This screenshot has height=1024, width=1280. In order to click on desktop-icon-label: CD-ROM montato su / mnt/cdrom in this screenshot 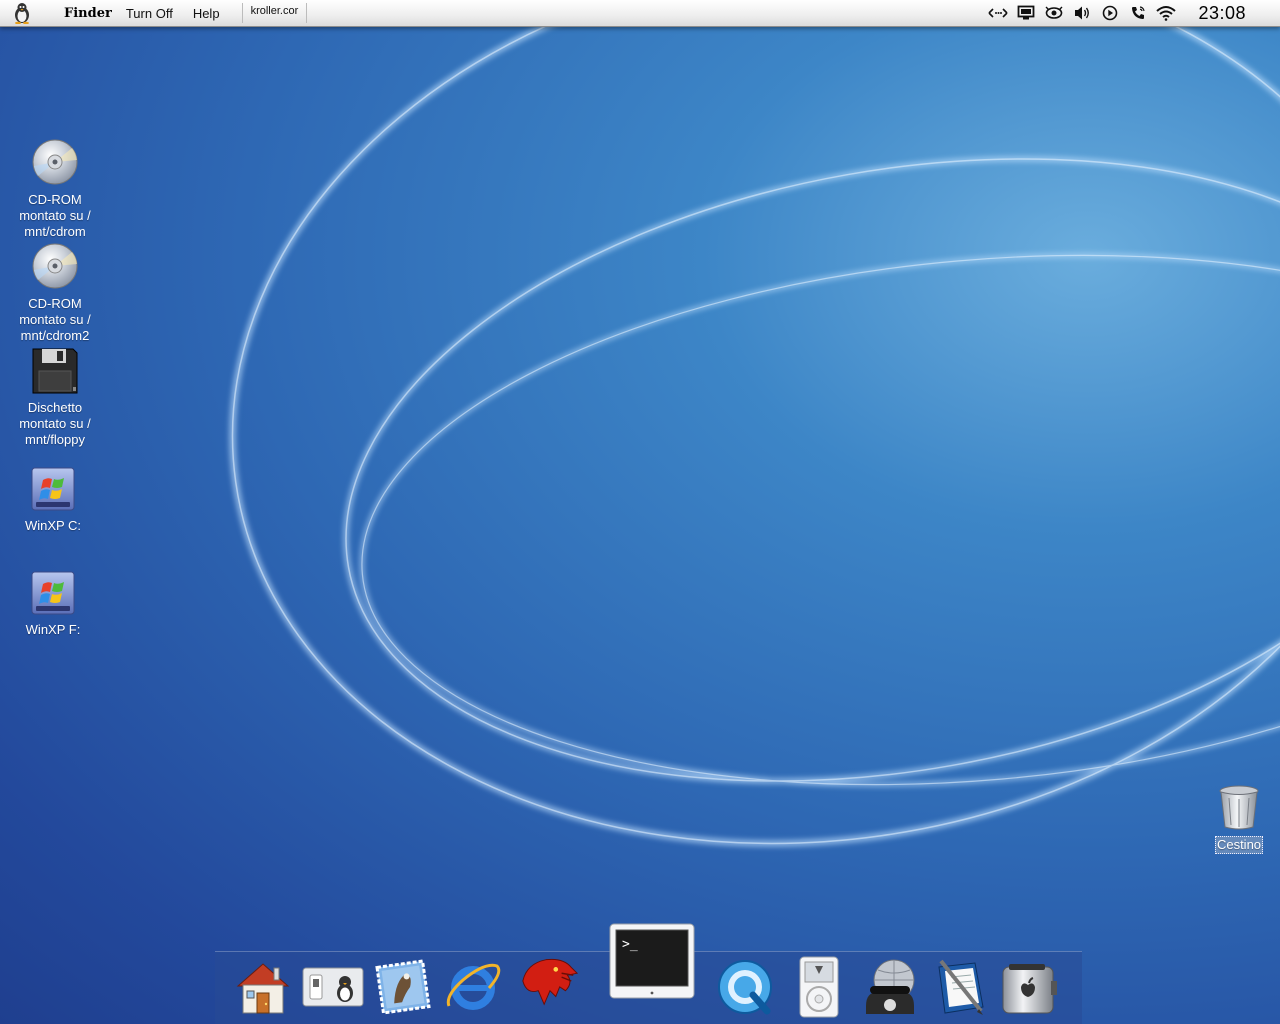, I will do `click(55, 215)`.